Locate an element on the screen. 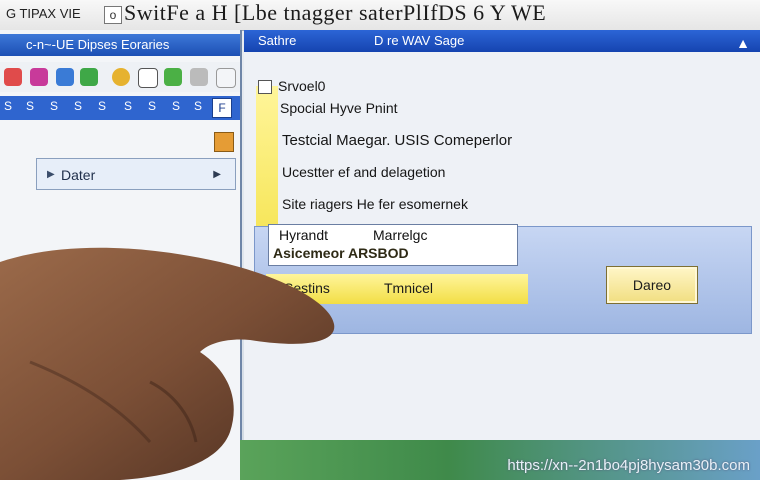 The width and height of the screenshot is (760, 480). p-icon is located at coordinates (148, 78).